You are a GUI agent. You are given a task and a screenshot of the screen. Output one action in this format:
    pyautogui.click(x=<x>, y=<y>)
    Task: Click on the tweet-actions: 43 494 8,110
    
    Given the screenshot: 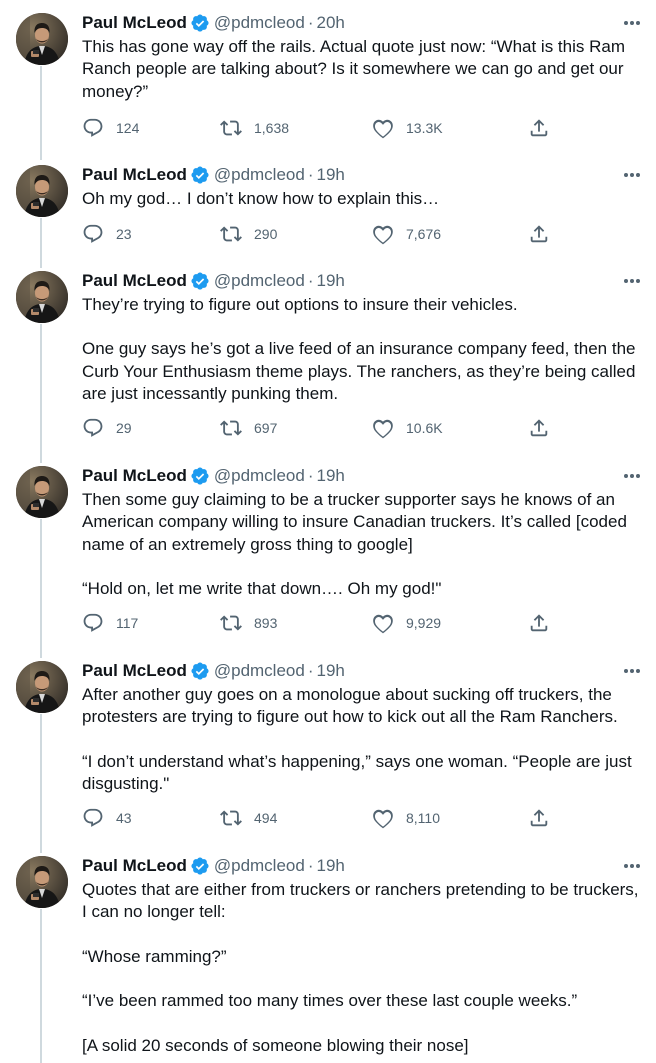 What is the action you would take?
    pyautogui.click(x=317, y=818)
    